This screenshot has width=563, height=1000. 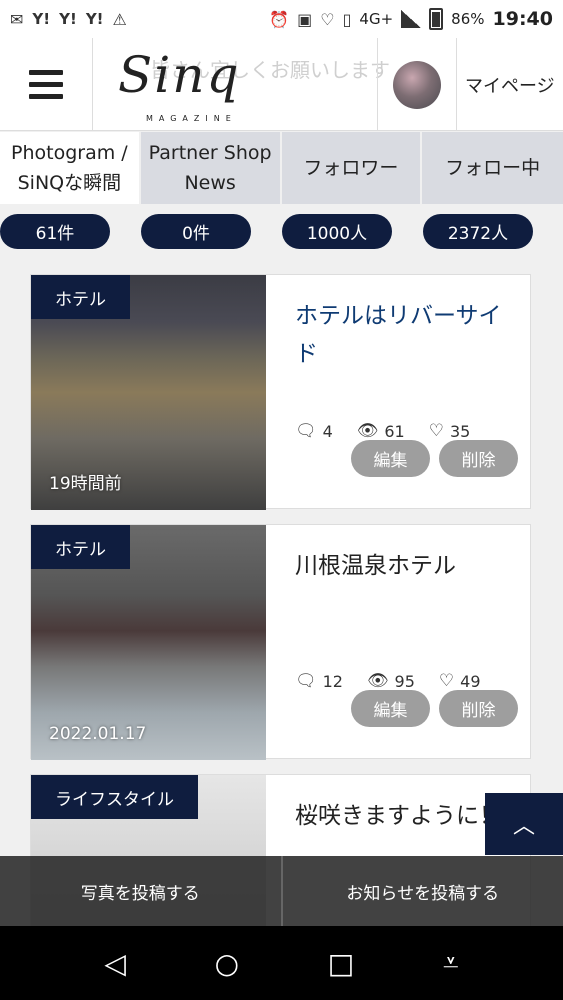 I want to click on scroll-to-top-button: ︿, so click(x=524, y=824).